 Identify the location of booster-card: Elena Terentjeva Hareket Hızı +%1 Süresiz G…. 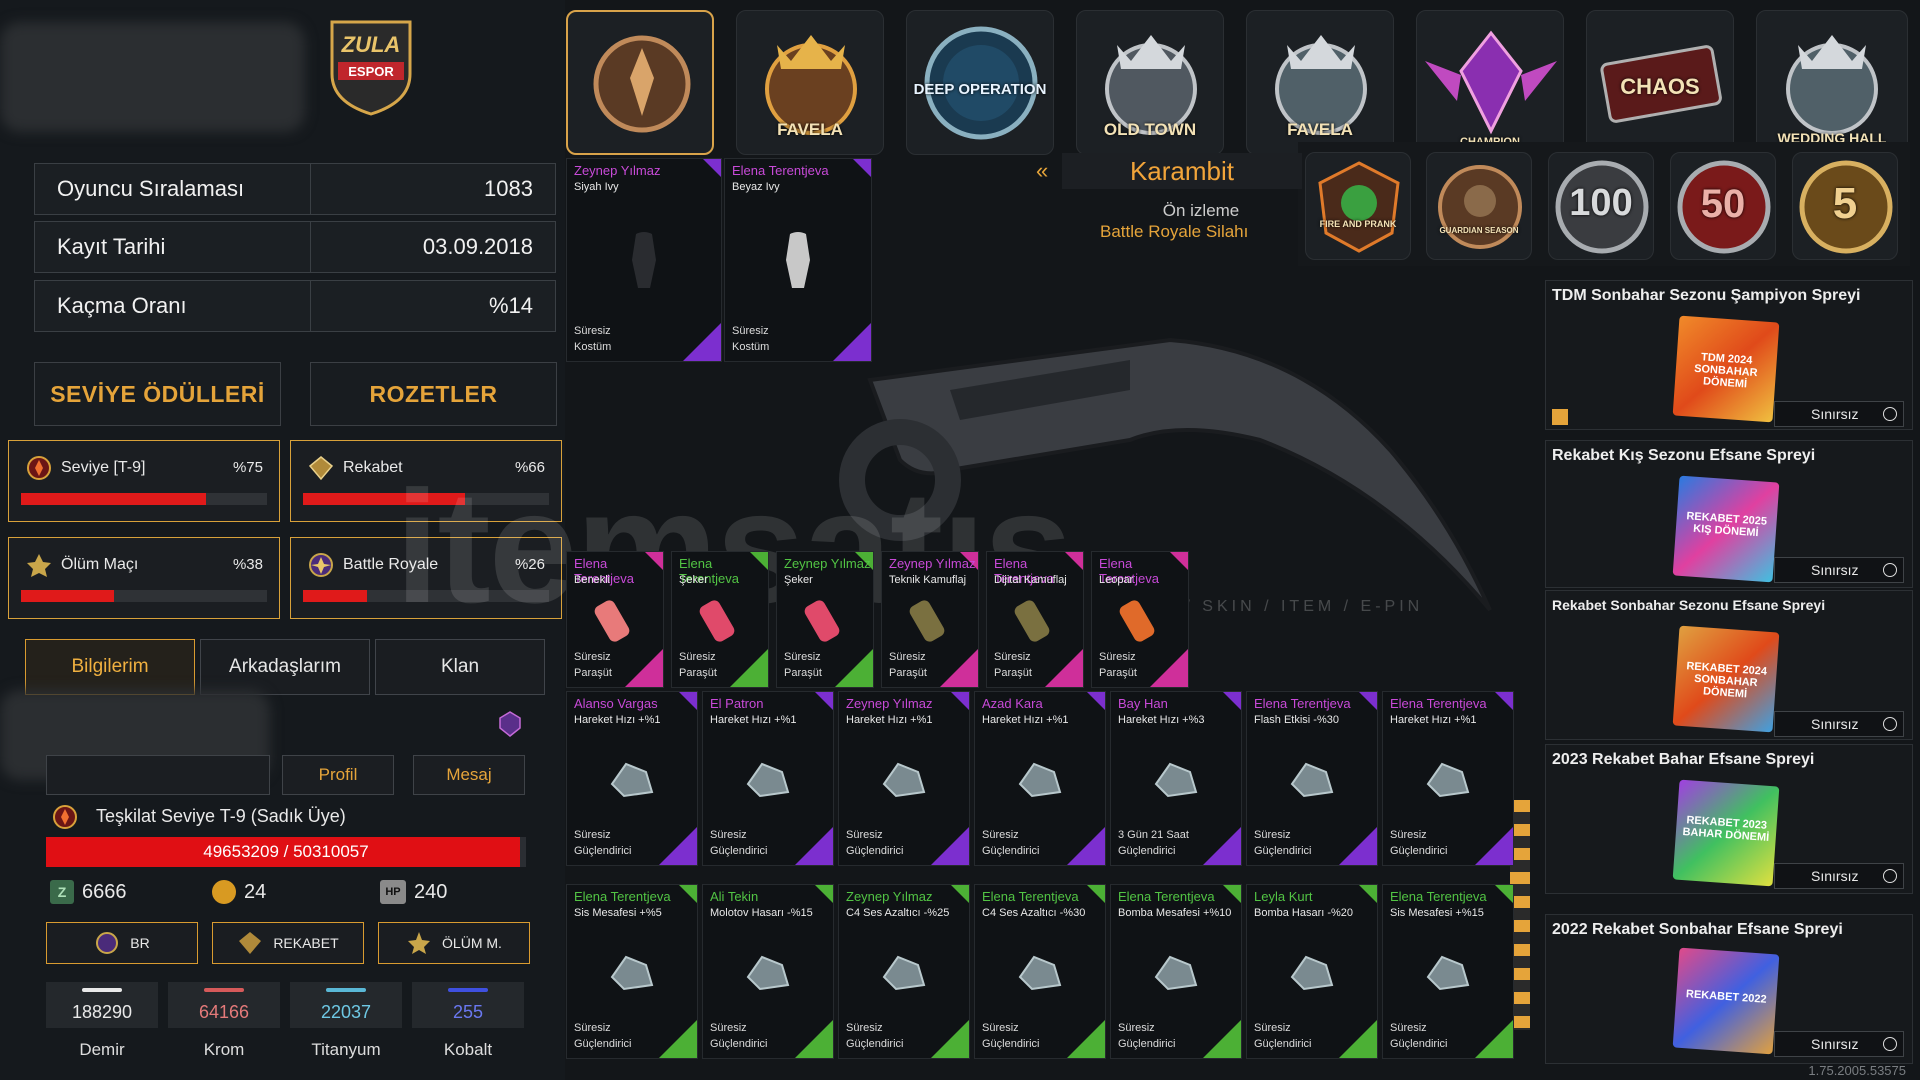
(1448, 778).